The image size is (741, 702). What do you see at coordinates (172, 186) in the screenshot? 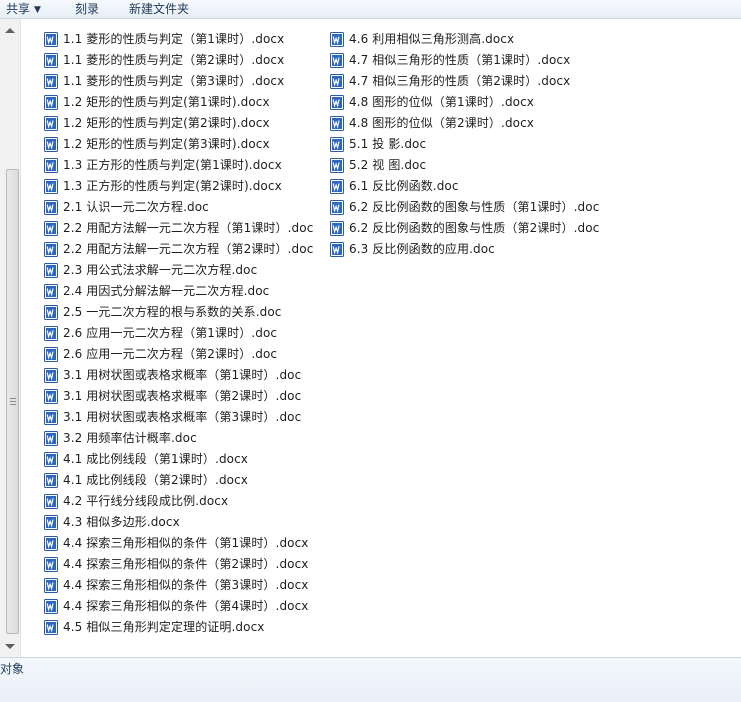
I see `file-name: 1.3 正方形的性质与判定(第2课时).docx` at bounding box center [172, 186].